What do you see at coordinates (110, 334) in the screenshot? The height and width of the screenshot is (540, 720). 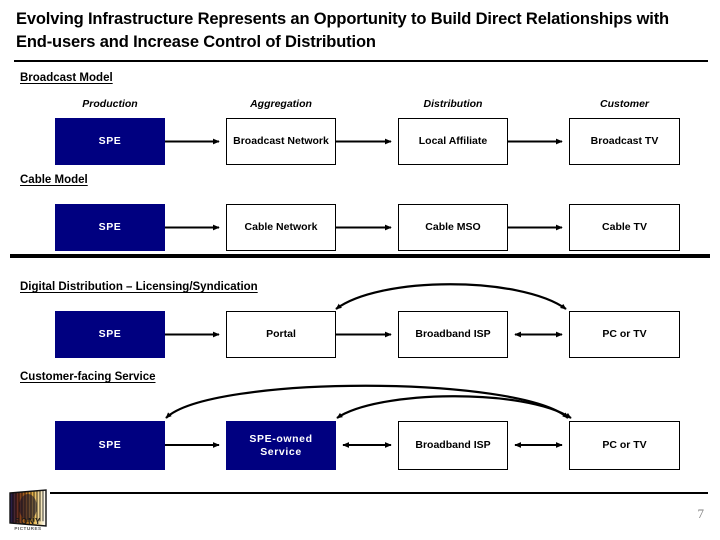 I see `box-digital-spe: SPE` at bounding box center [110, 334].